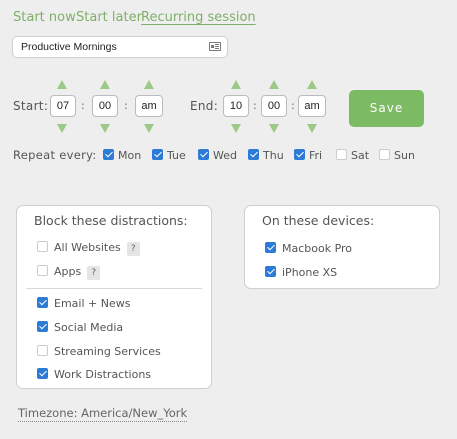 This screenshot has height=439, width=457. I want to click on day-sun: Sun, so click(397, 155).